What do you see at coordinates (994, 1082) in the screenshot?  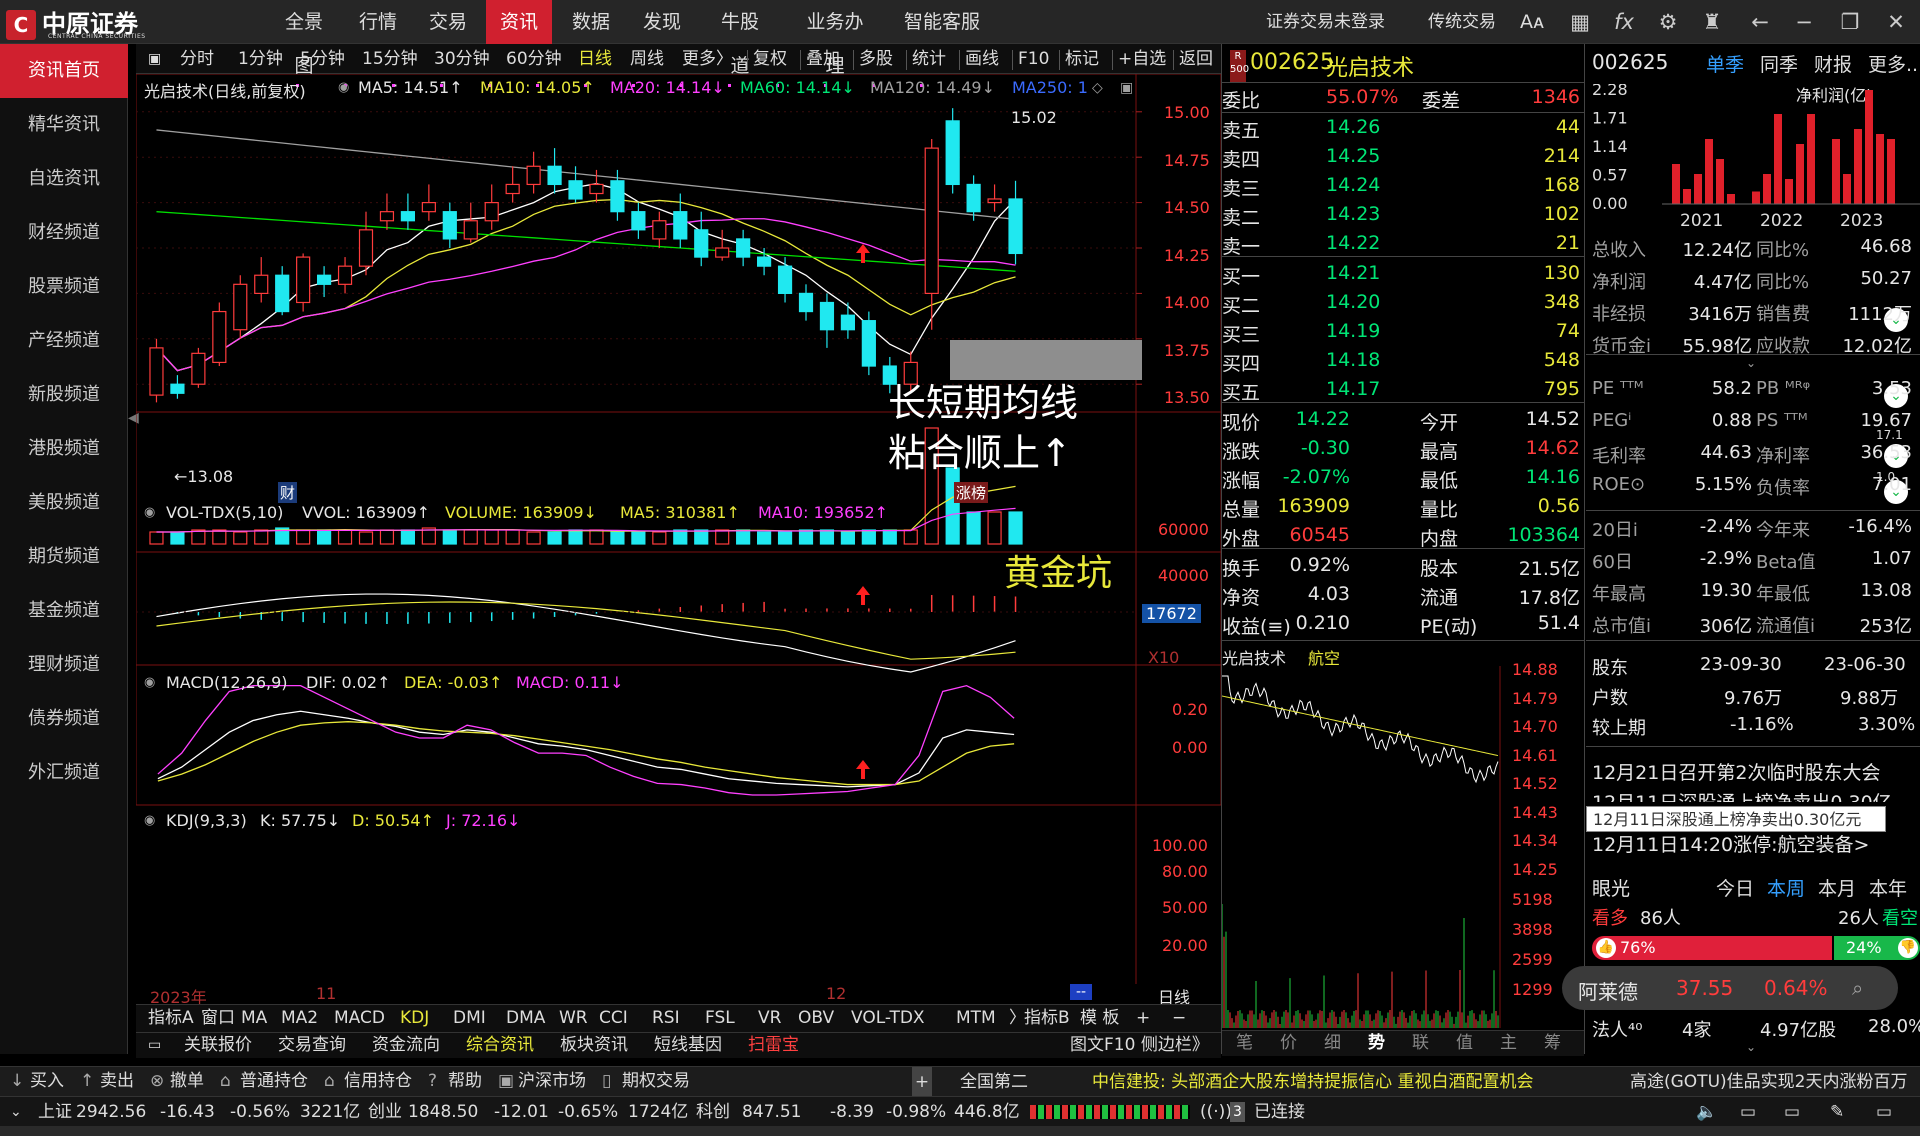 I see `news-ticker-1: 全国第二` at bounding box center [994, 1082].